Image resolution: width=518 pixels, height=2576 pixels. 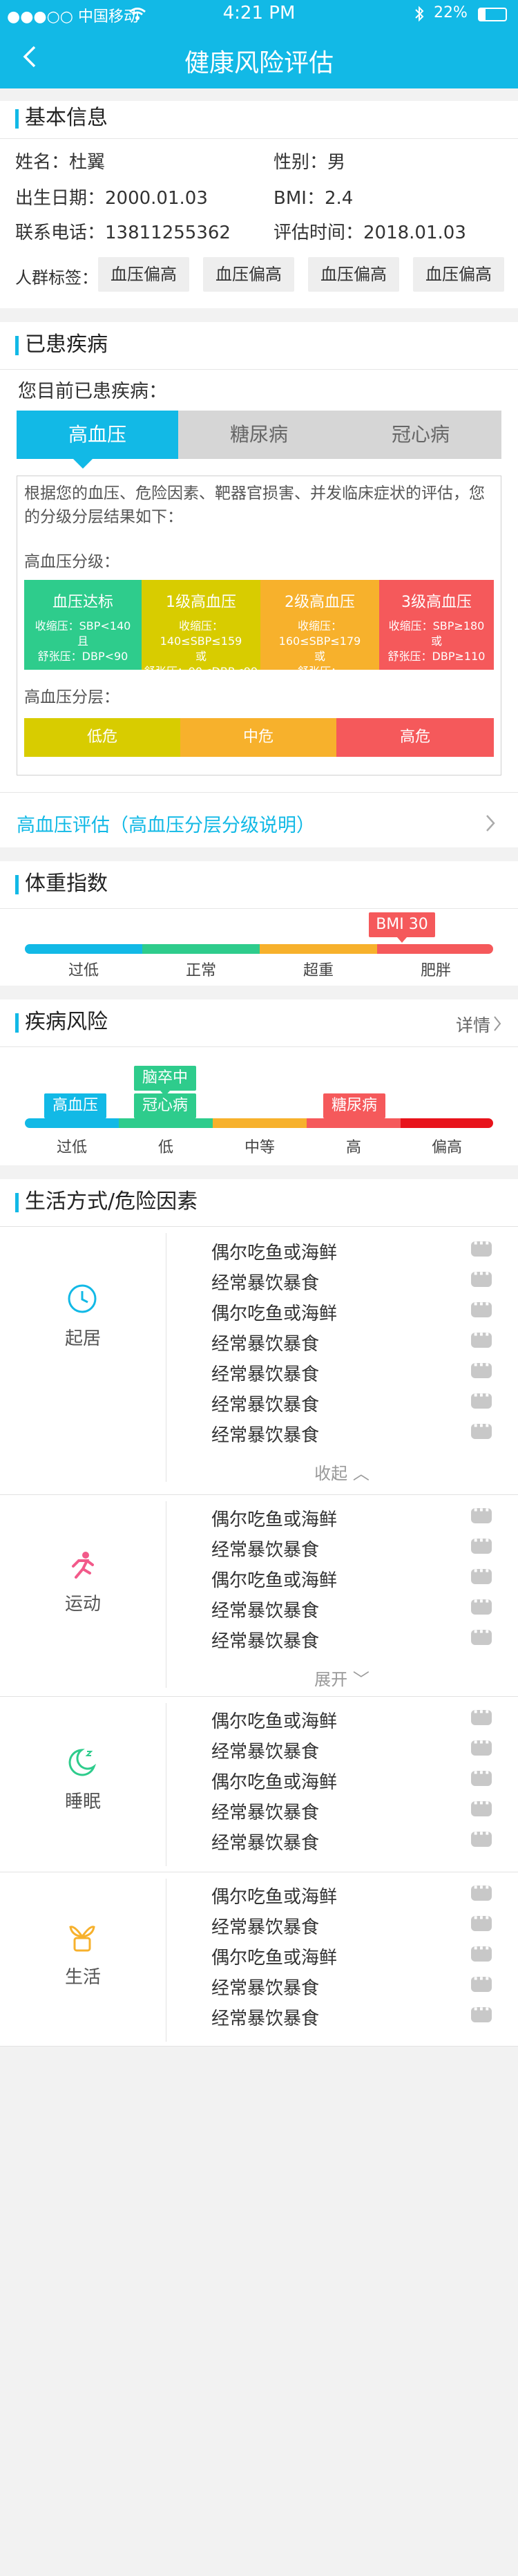 What do you see at coordinates (415, 737) in the screenshot?
I see `layer-high: 高危` at bounding box center [415, 737].